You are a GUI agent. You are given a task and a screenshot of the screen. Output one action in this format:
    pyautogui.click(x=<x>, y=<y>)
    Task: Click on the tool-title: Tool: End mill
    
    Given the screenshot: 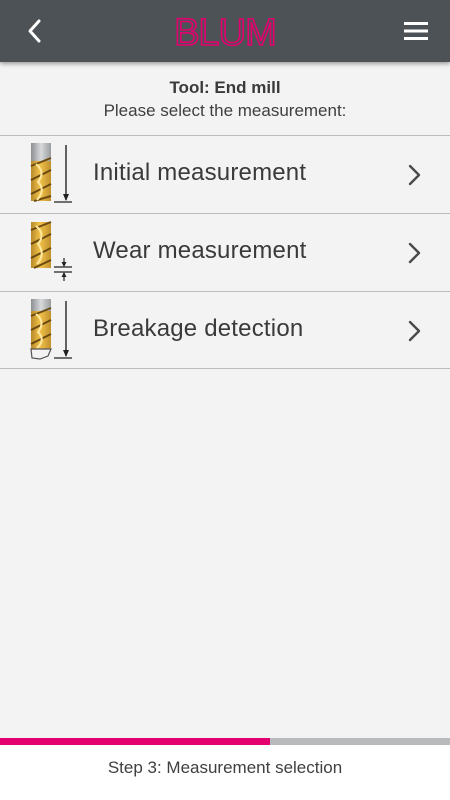 What is the action you would take?
    pyautogui.click(x=225, y=87)
    